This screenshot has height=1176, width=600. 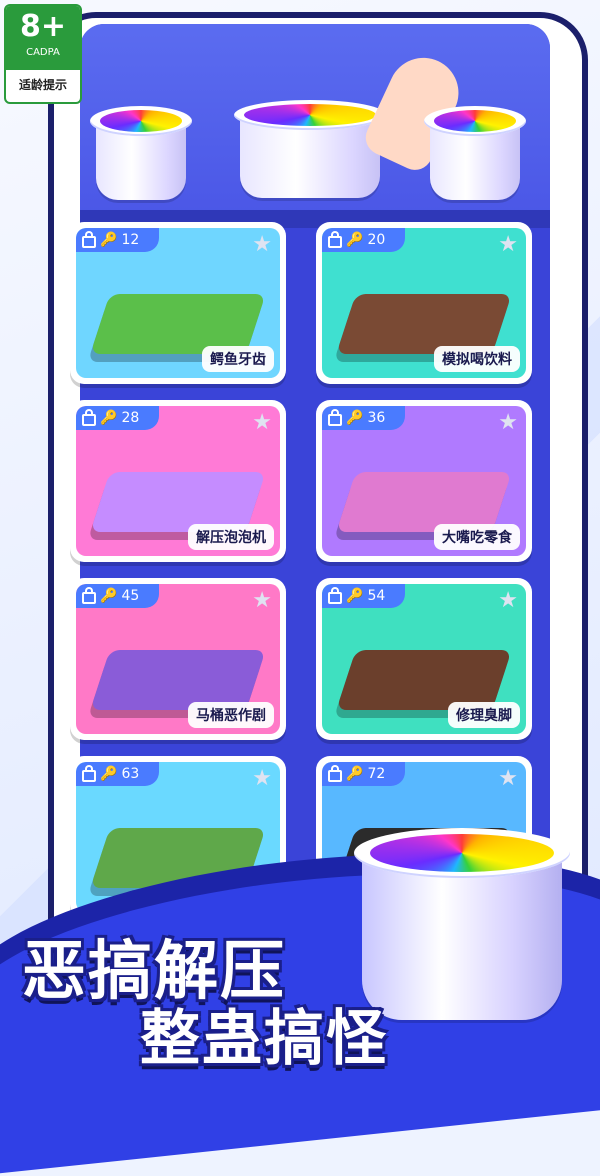 I want to click on unlock-count: 54, so click(x=376, y=596).